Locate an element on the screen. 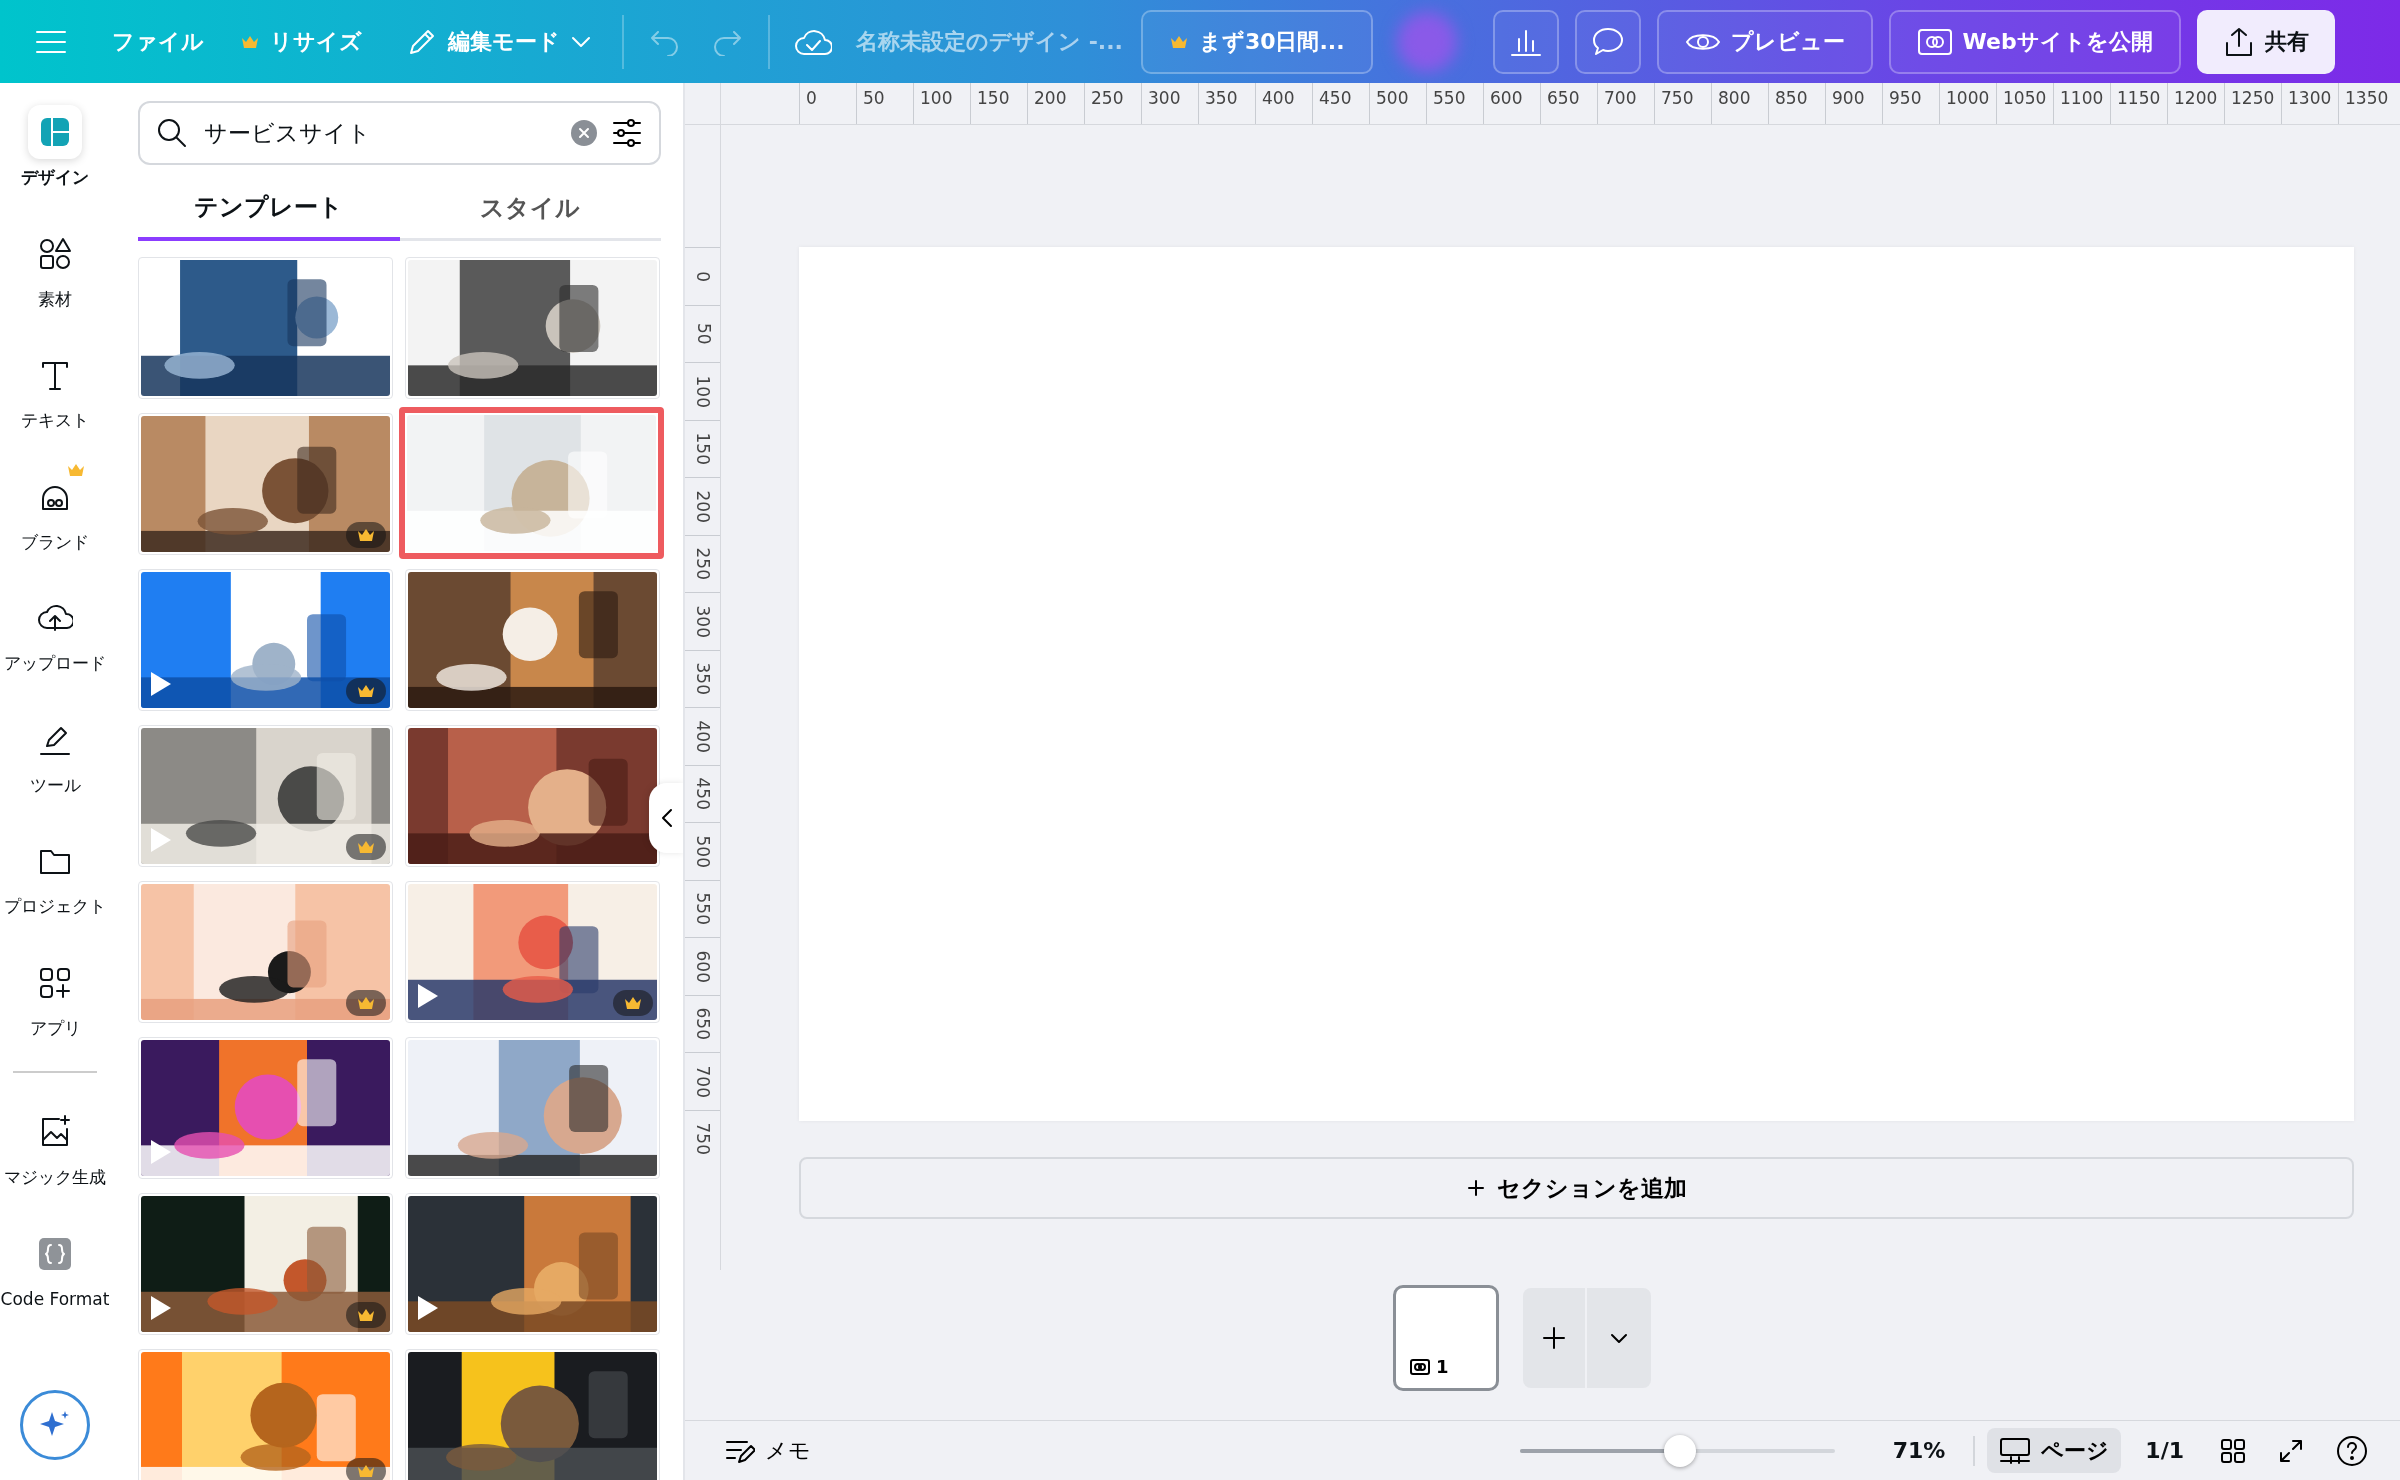  ruler-label: 900 is located at coordinates (1853, 104).